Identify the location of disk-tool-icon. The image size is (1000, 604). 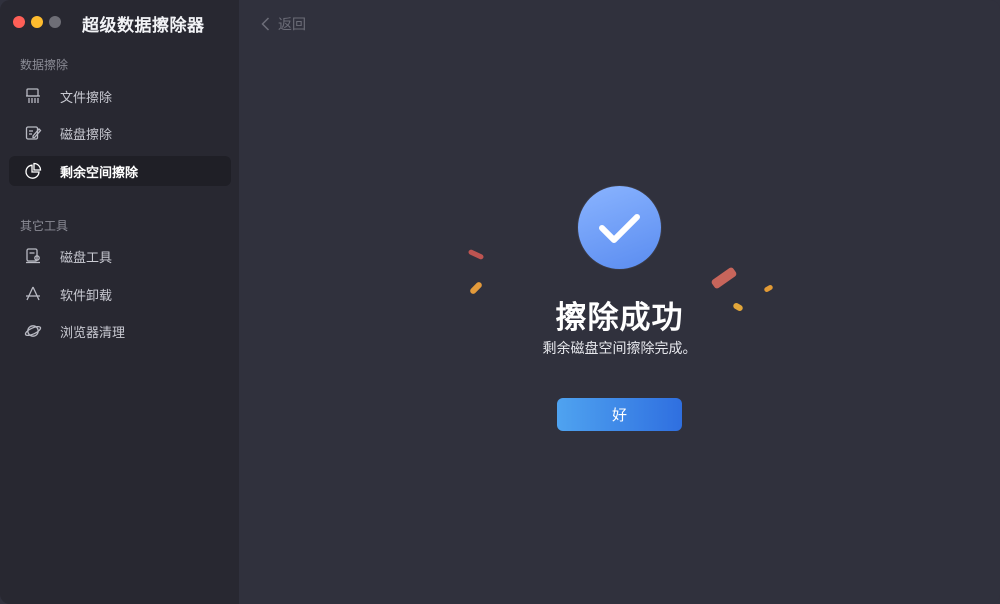
(33, 256).